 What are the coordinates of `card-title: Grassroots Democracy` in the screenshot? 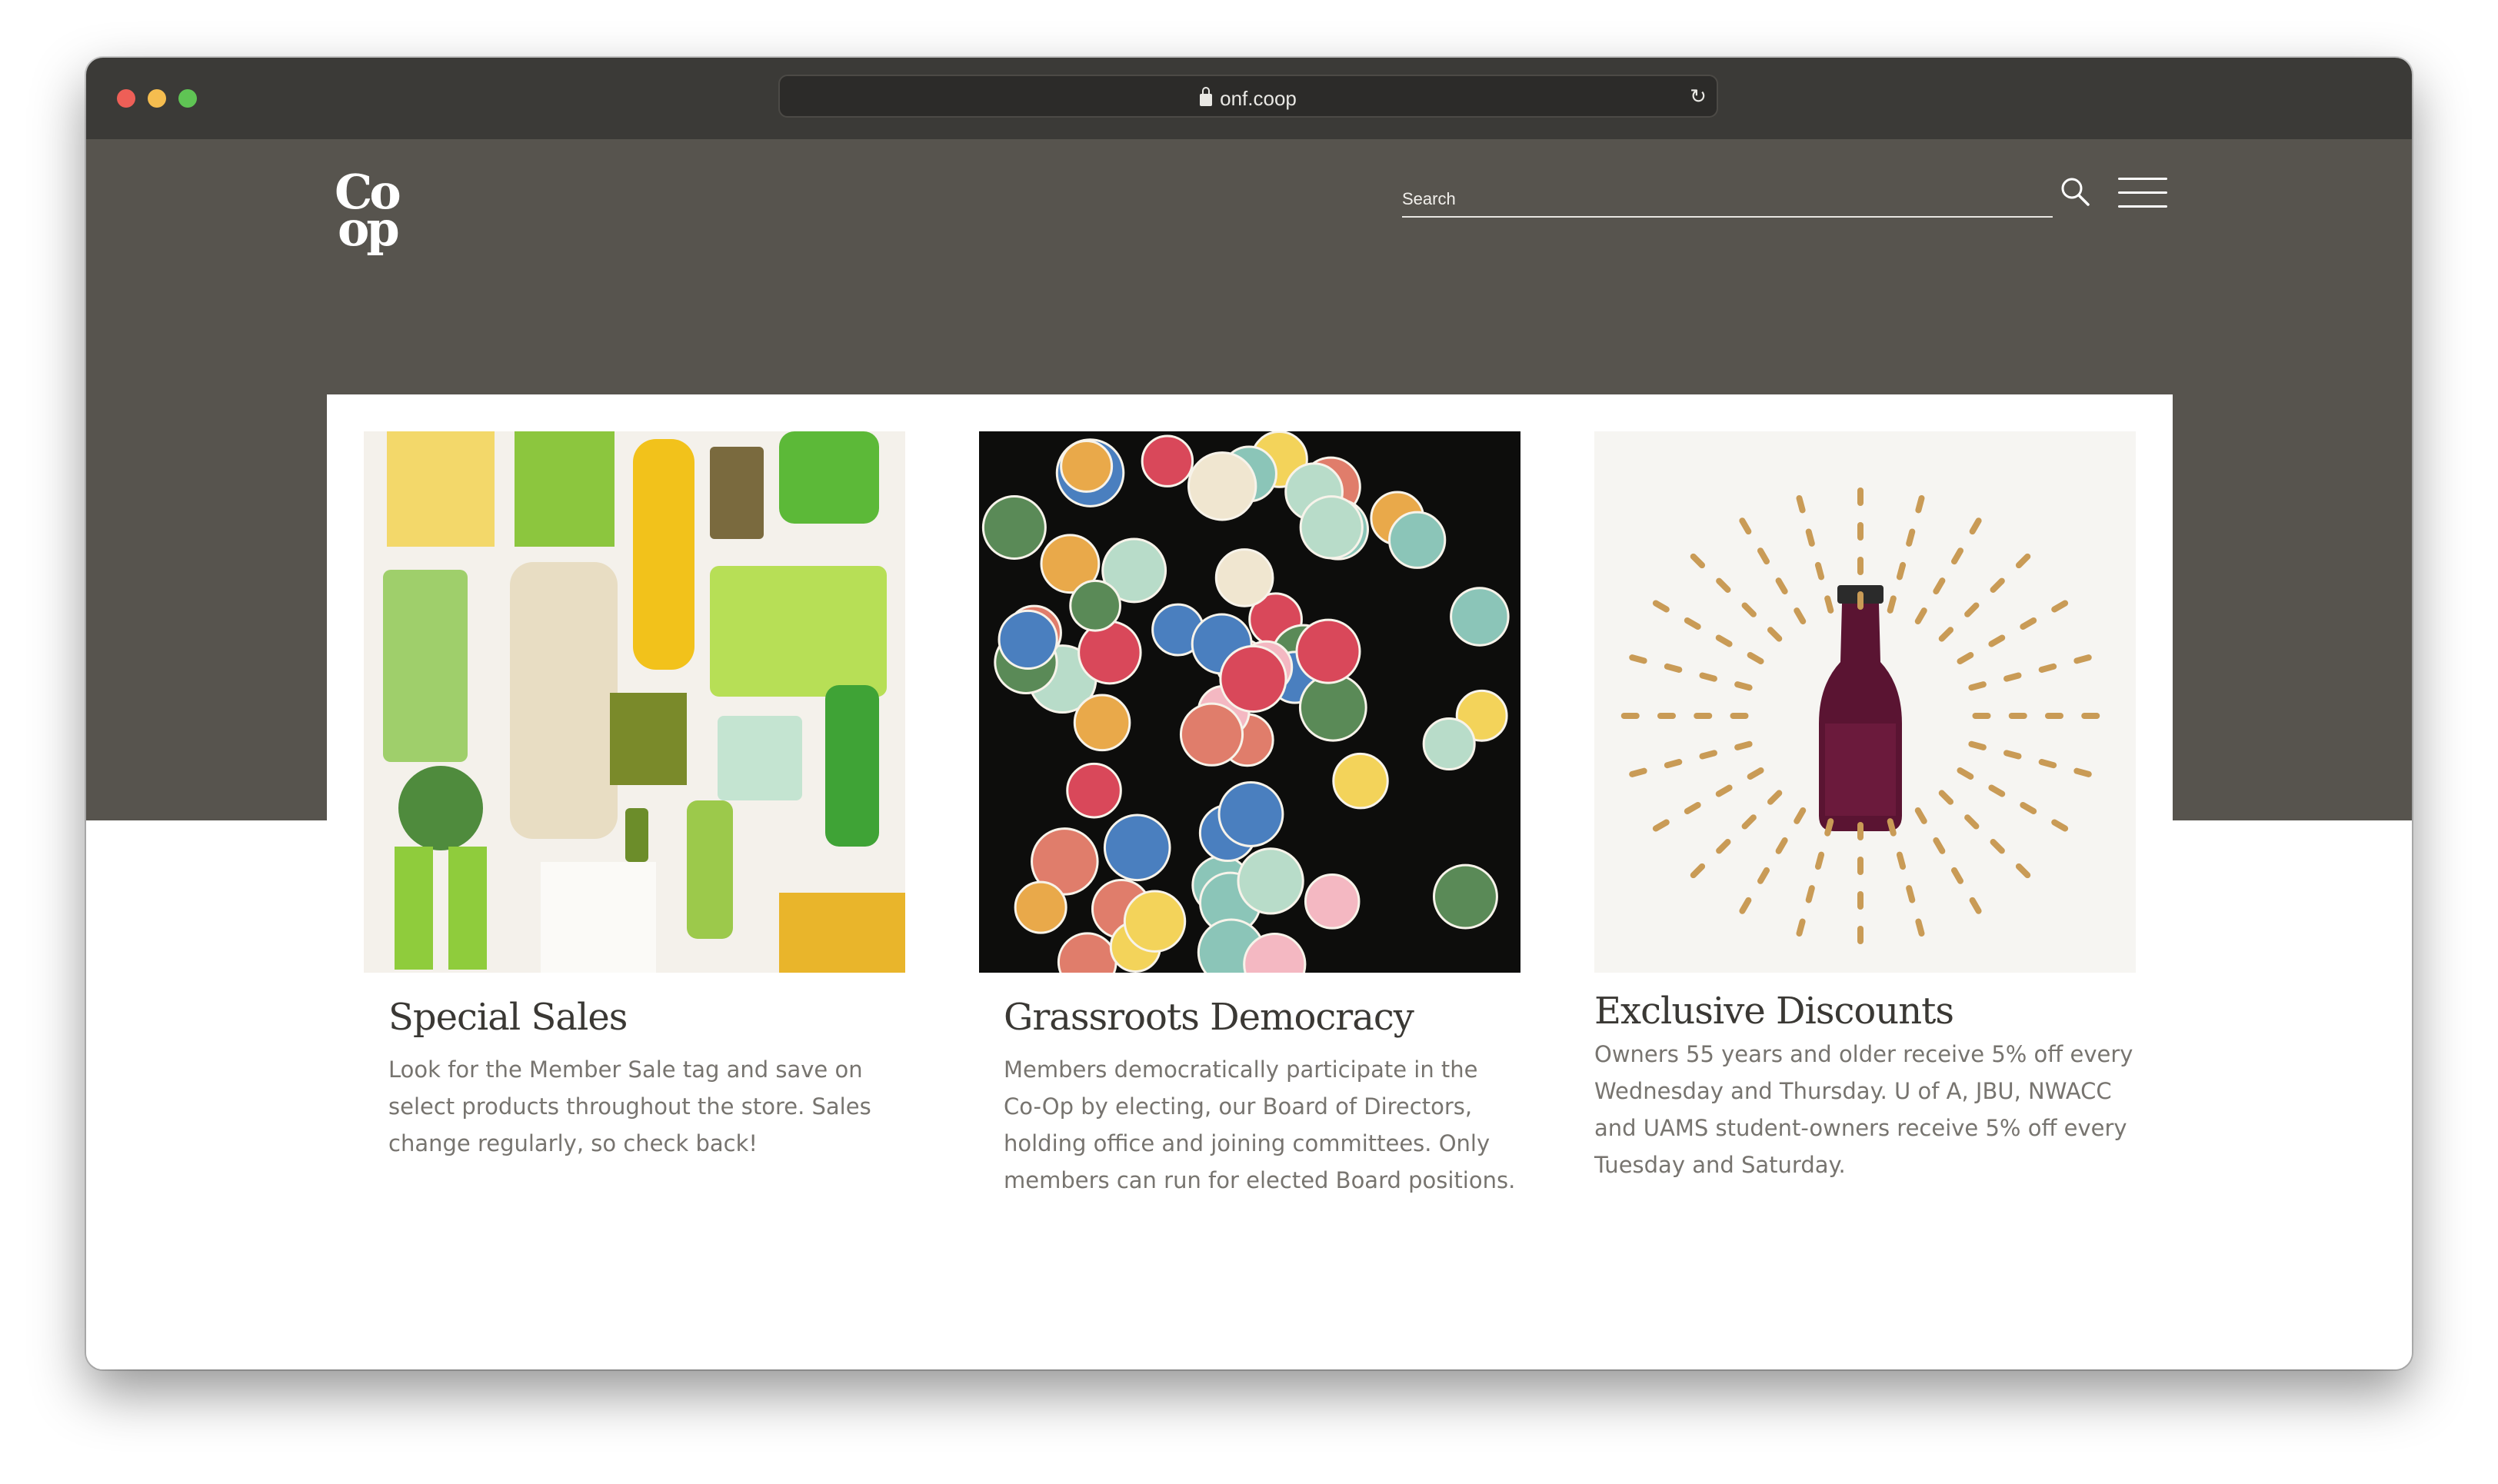 It's located at (1209, 1018).